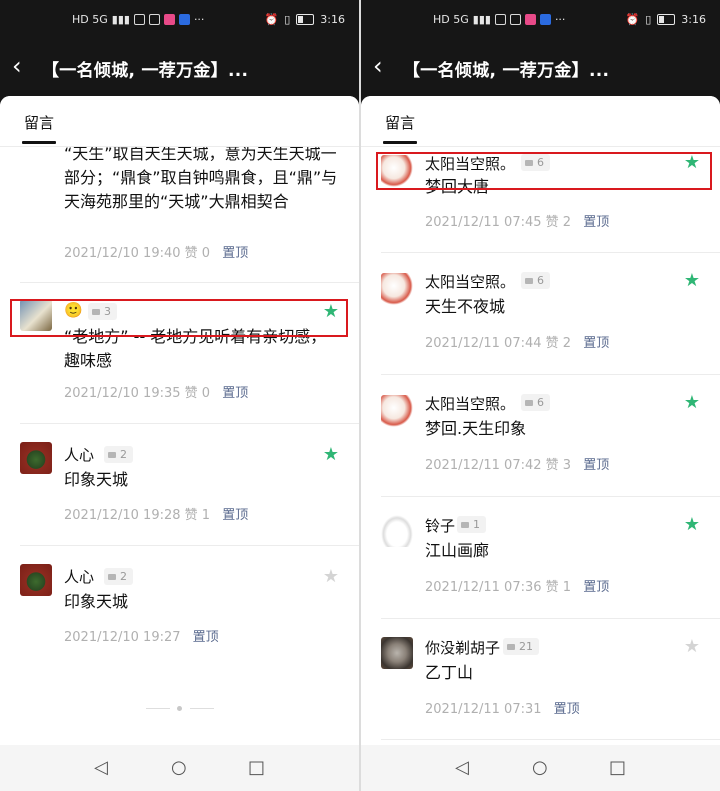 The width and height of the screenshot is (720, 791). Describe the element at coordinates (540, 121) in the screenshot. I see `tab-bar: 留言` at that location.